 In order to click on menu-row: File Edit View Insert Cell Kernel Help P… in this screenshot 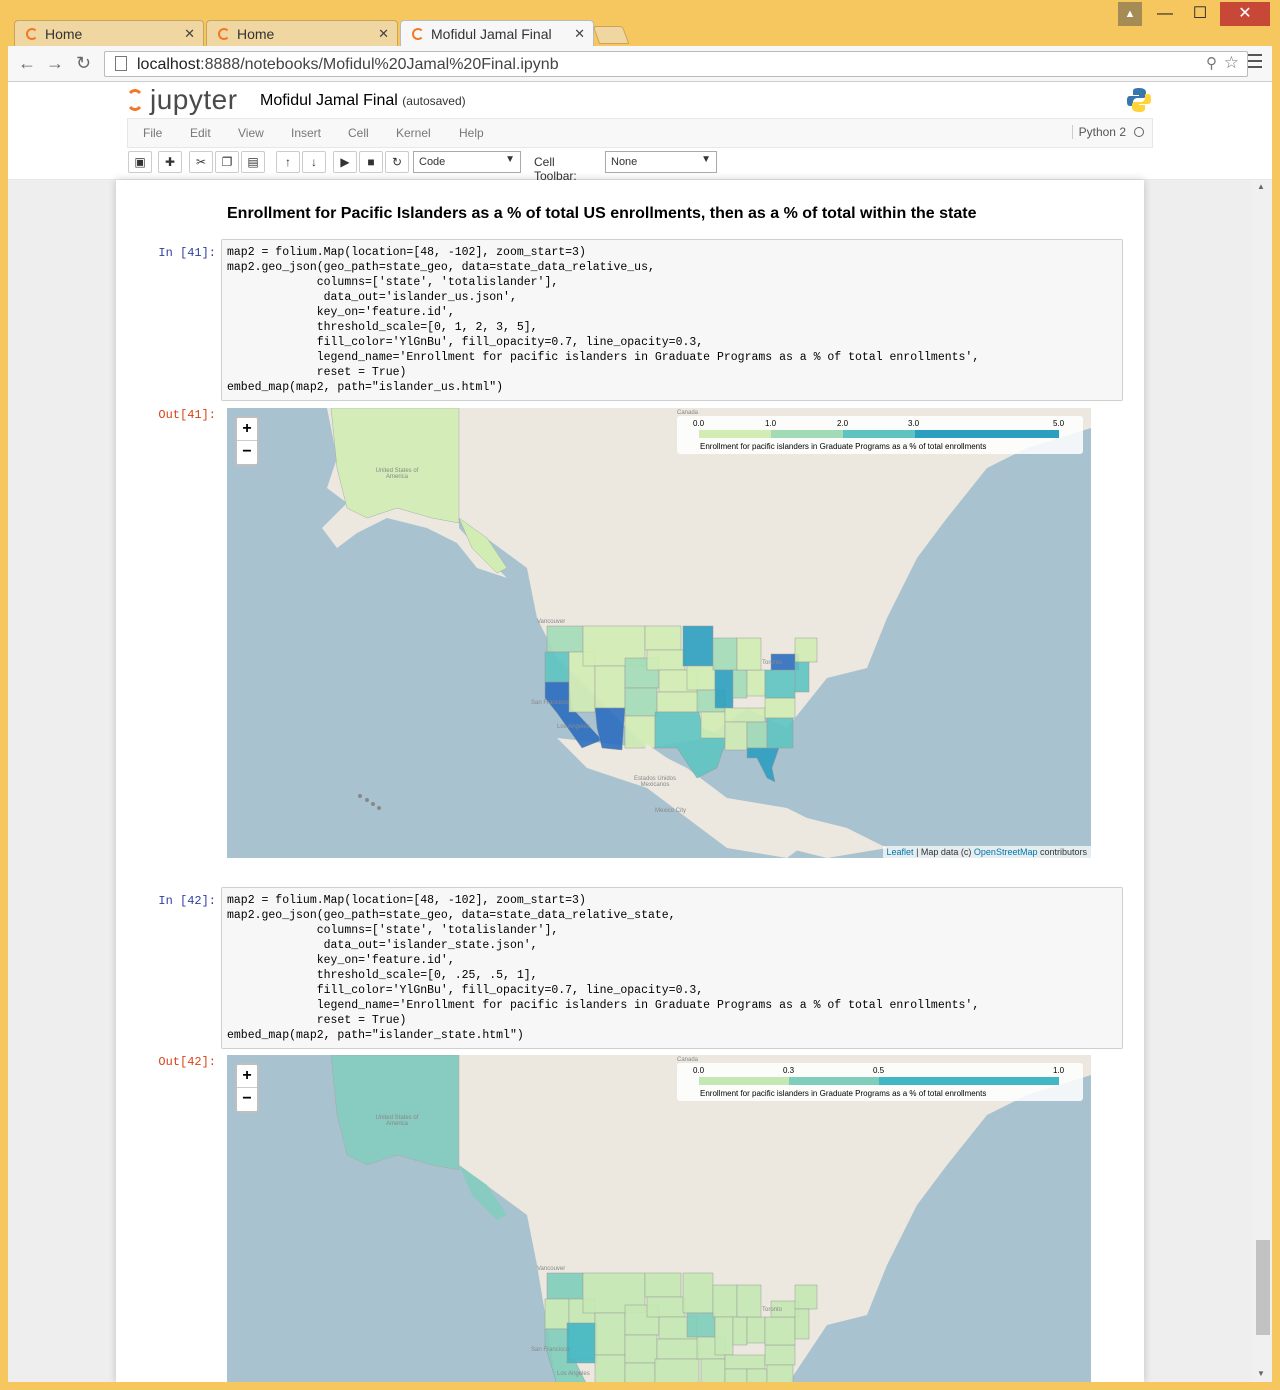, I will do `click(640, 133)`.